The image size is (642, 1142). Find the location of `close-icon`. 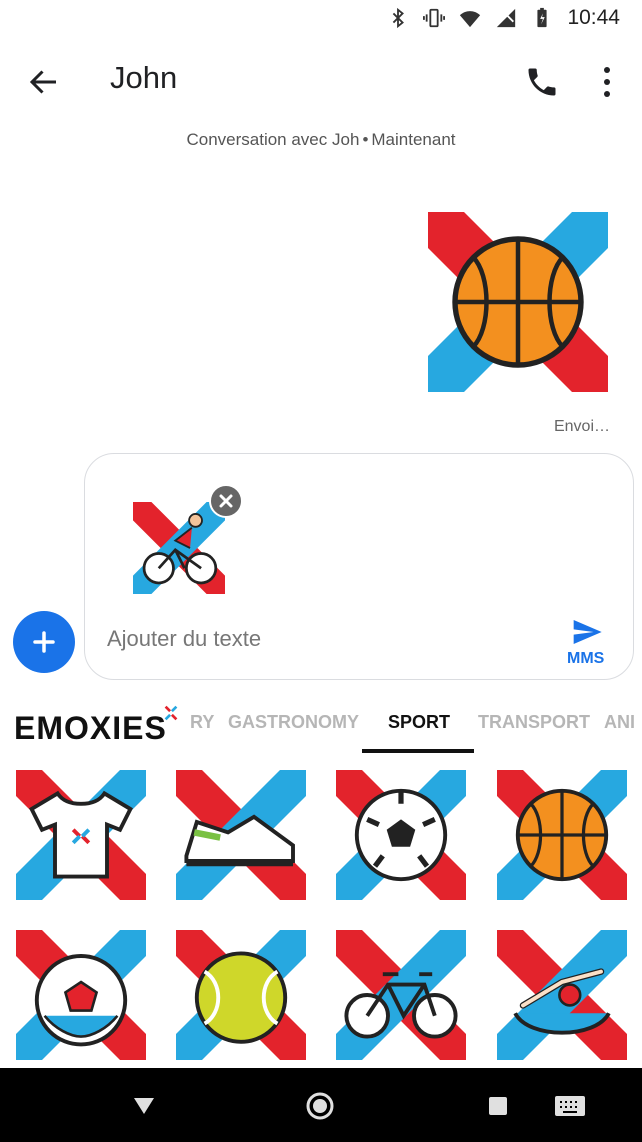

close-icon is located at coordinates (226, 501).